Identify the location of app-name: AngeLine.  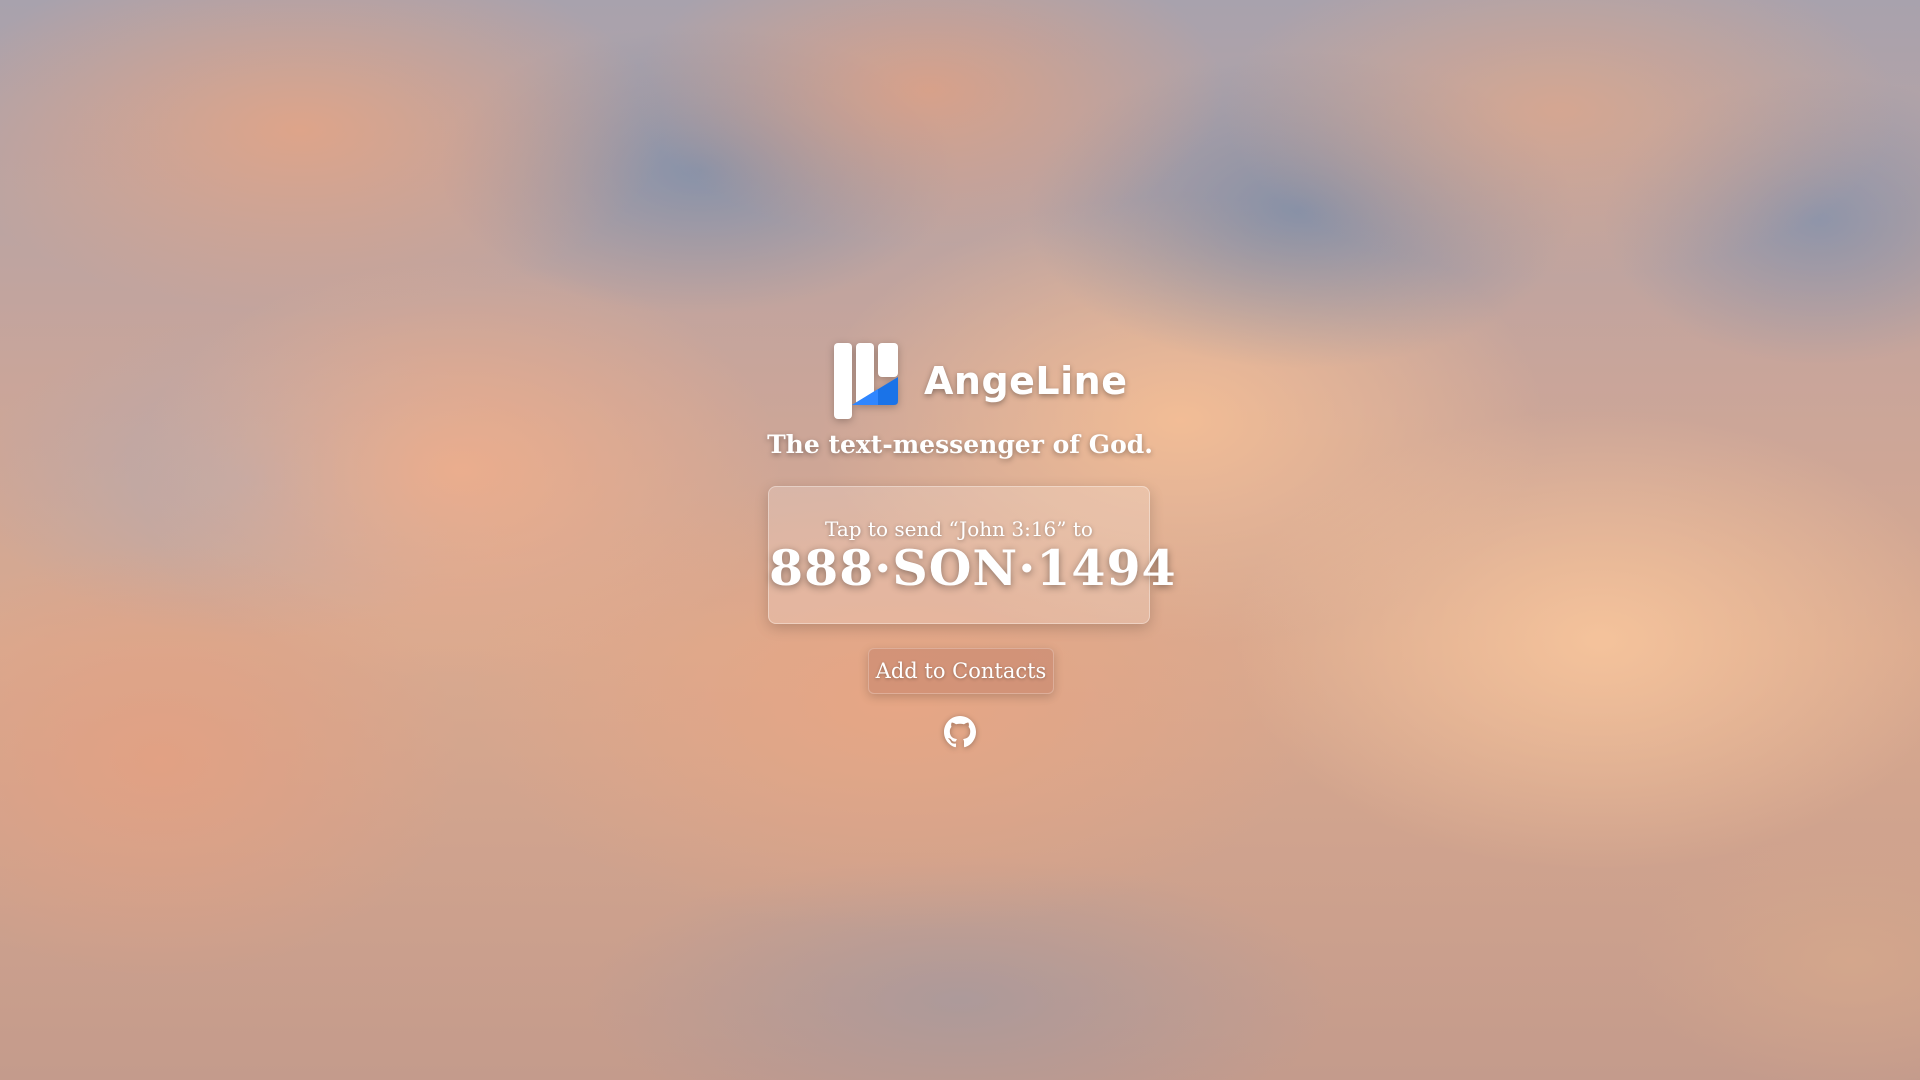
(1026, 381).